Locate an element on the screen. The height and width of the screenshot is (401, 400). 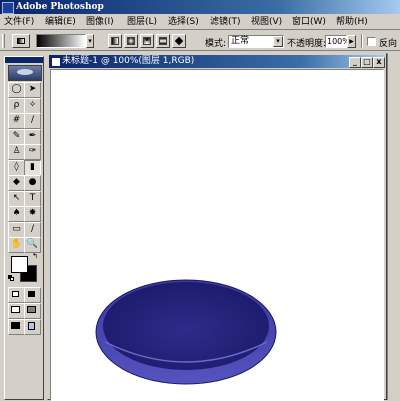
gradient-tool-icon is located at coordinates (21, 41).